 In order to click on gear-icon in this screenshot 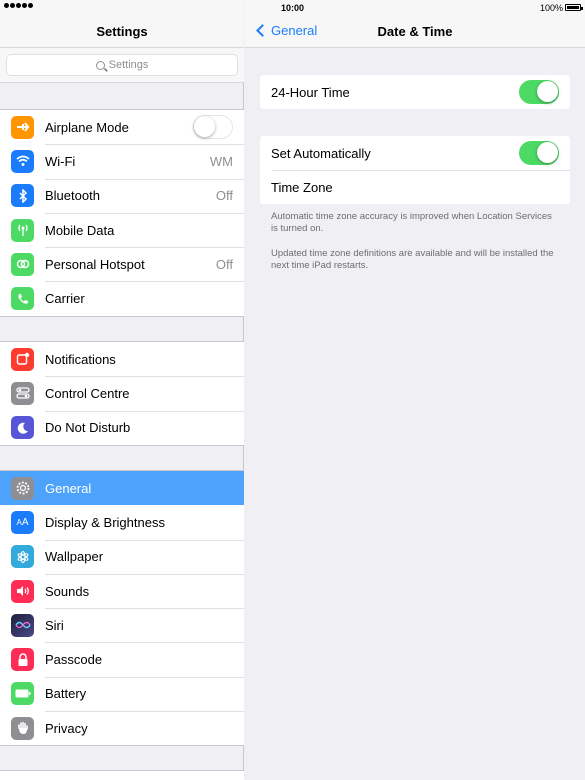, I will do `click(22, 488)`.